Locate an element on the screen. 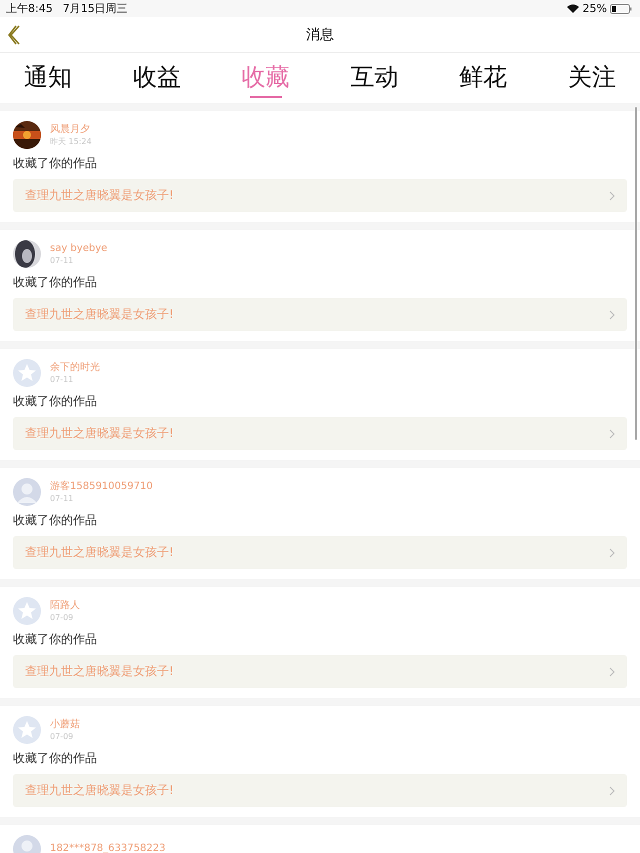 The height and width of the screenshot is (853, 640). status-date: 7月15日周三 is located at coordinates (95, 8).